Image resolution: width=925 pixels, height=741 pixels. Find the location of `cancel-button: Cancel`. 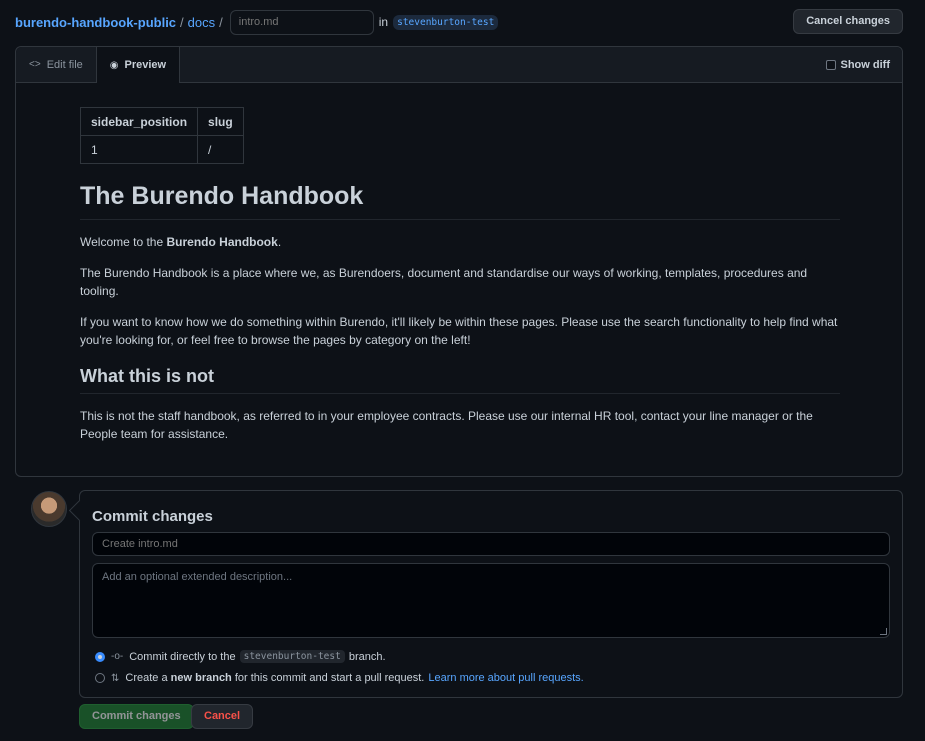

cancel-button: Cancel is located at coordinates (222, 716).